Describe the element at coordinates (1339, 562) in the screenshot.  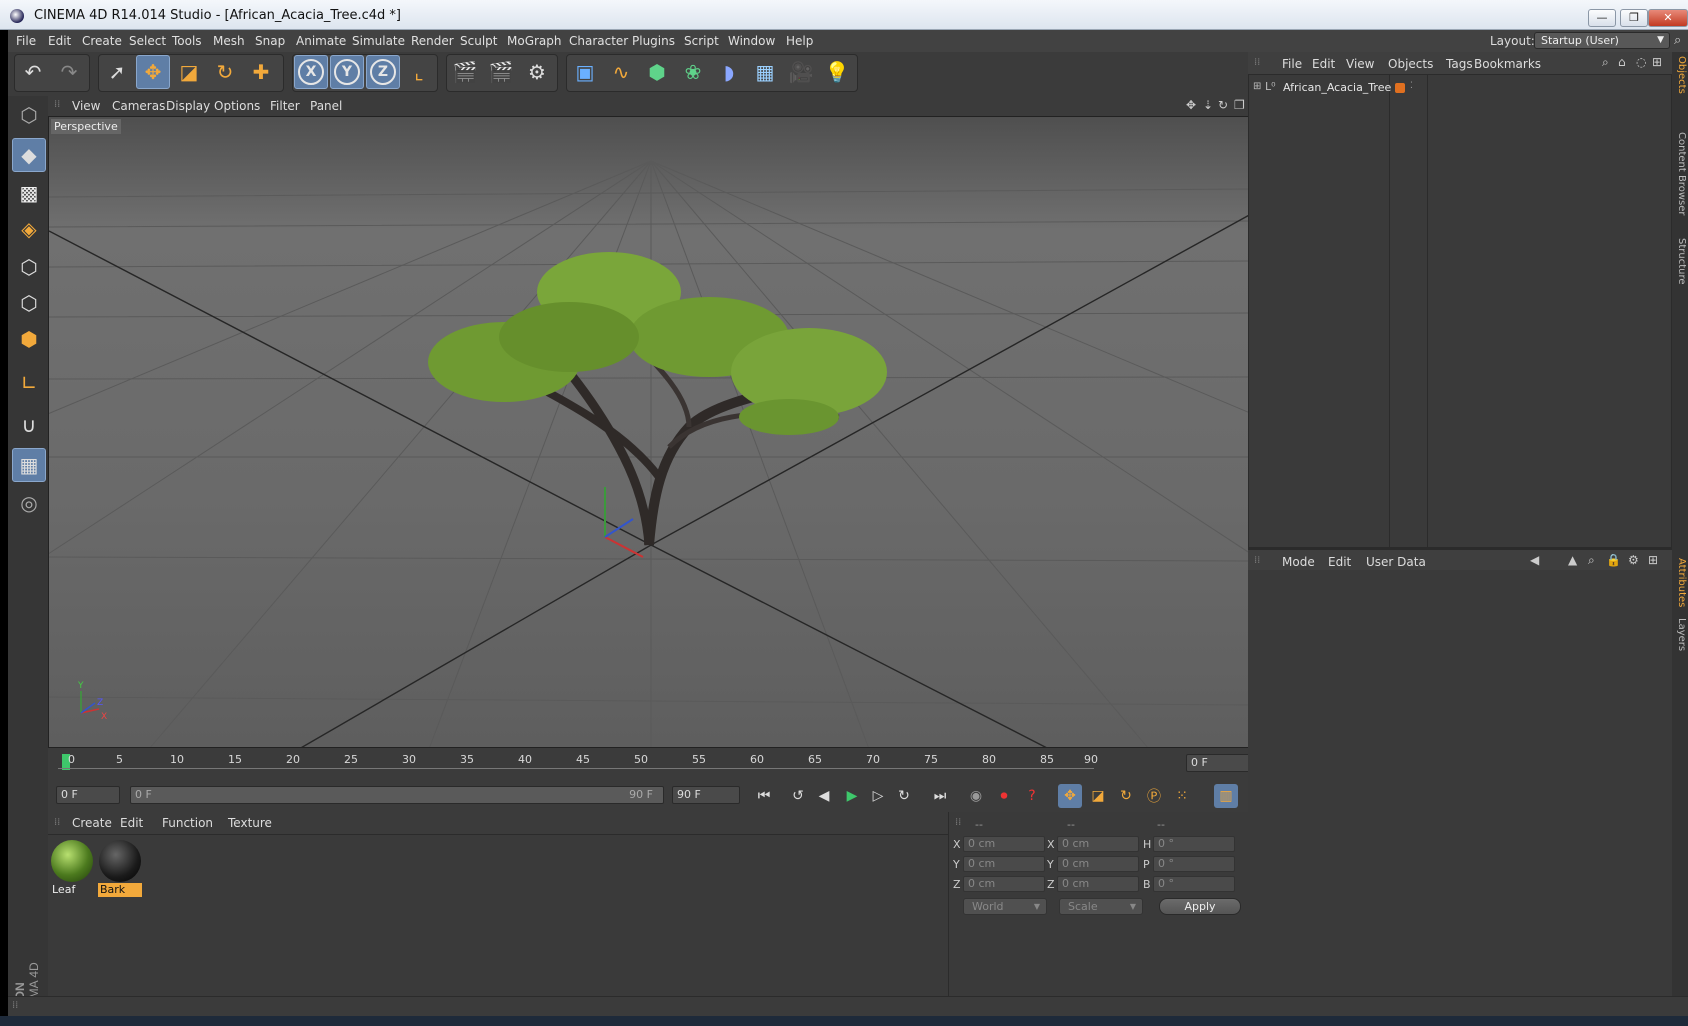
I see `attributes-menu-edit: Edit` at that location.